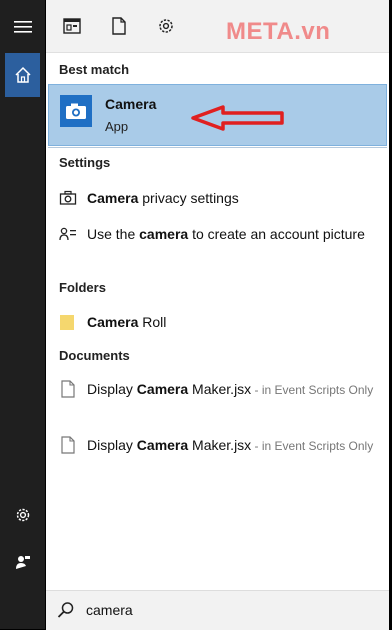 Image resolution: width=392 pixels, height=630 pixels. I want to click on search-box, so click(217, 610).